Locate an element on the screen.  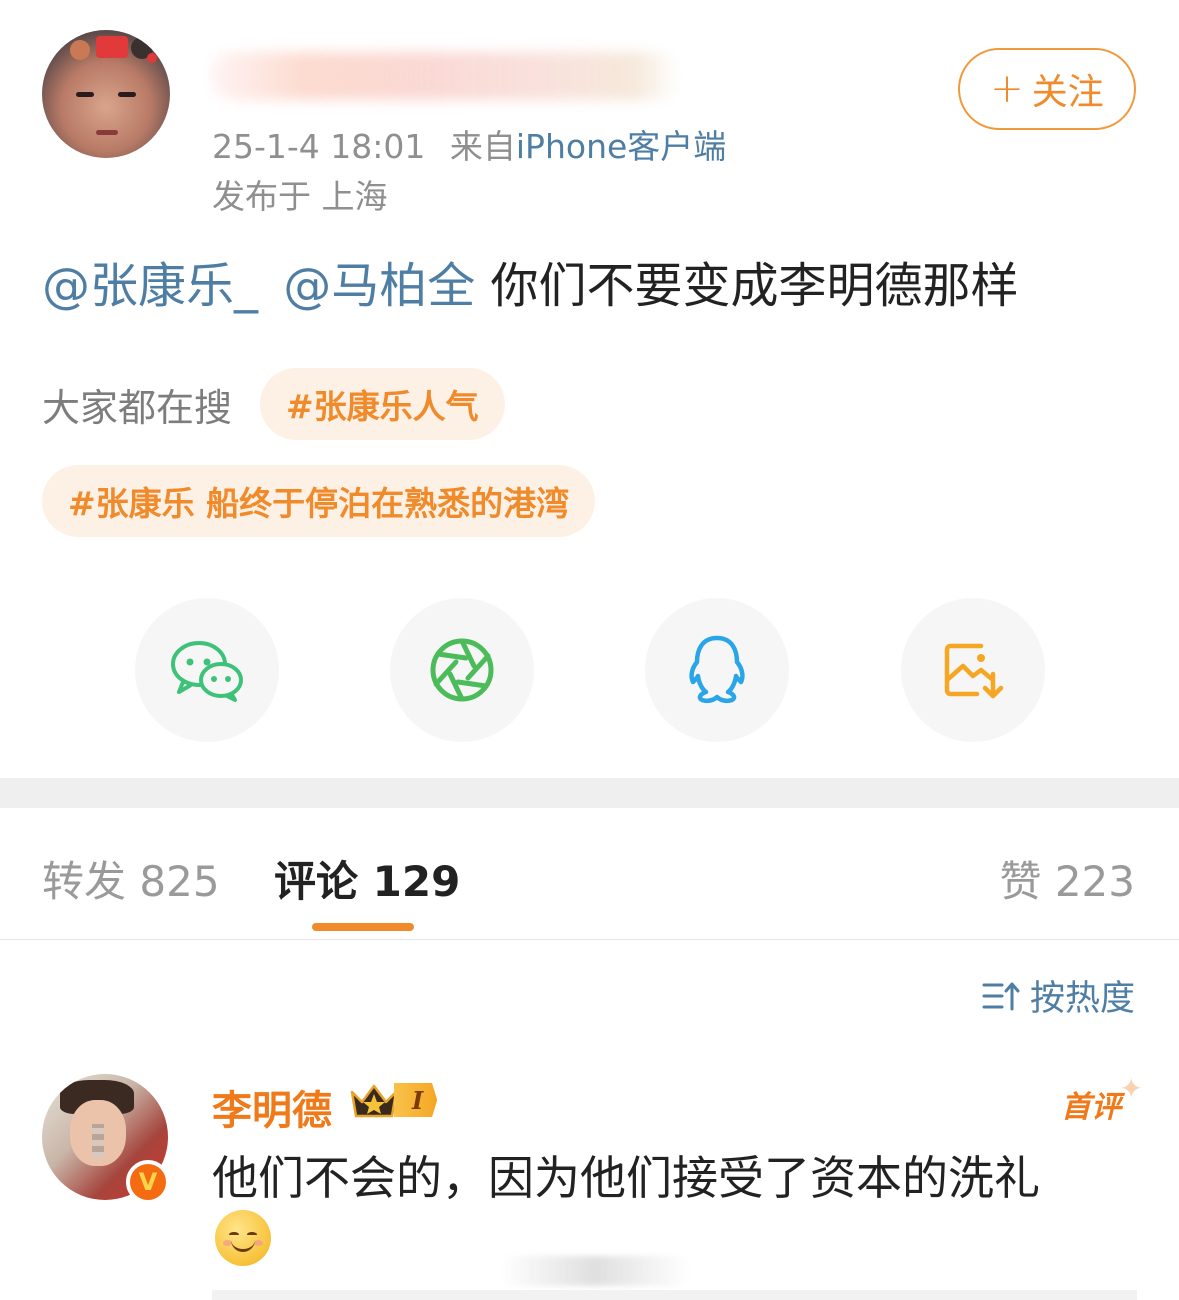
verified-badge-icon: V is located at coordinates (148, 1182).